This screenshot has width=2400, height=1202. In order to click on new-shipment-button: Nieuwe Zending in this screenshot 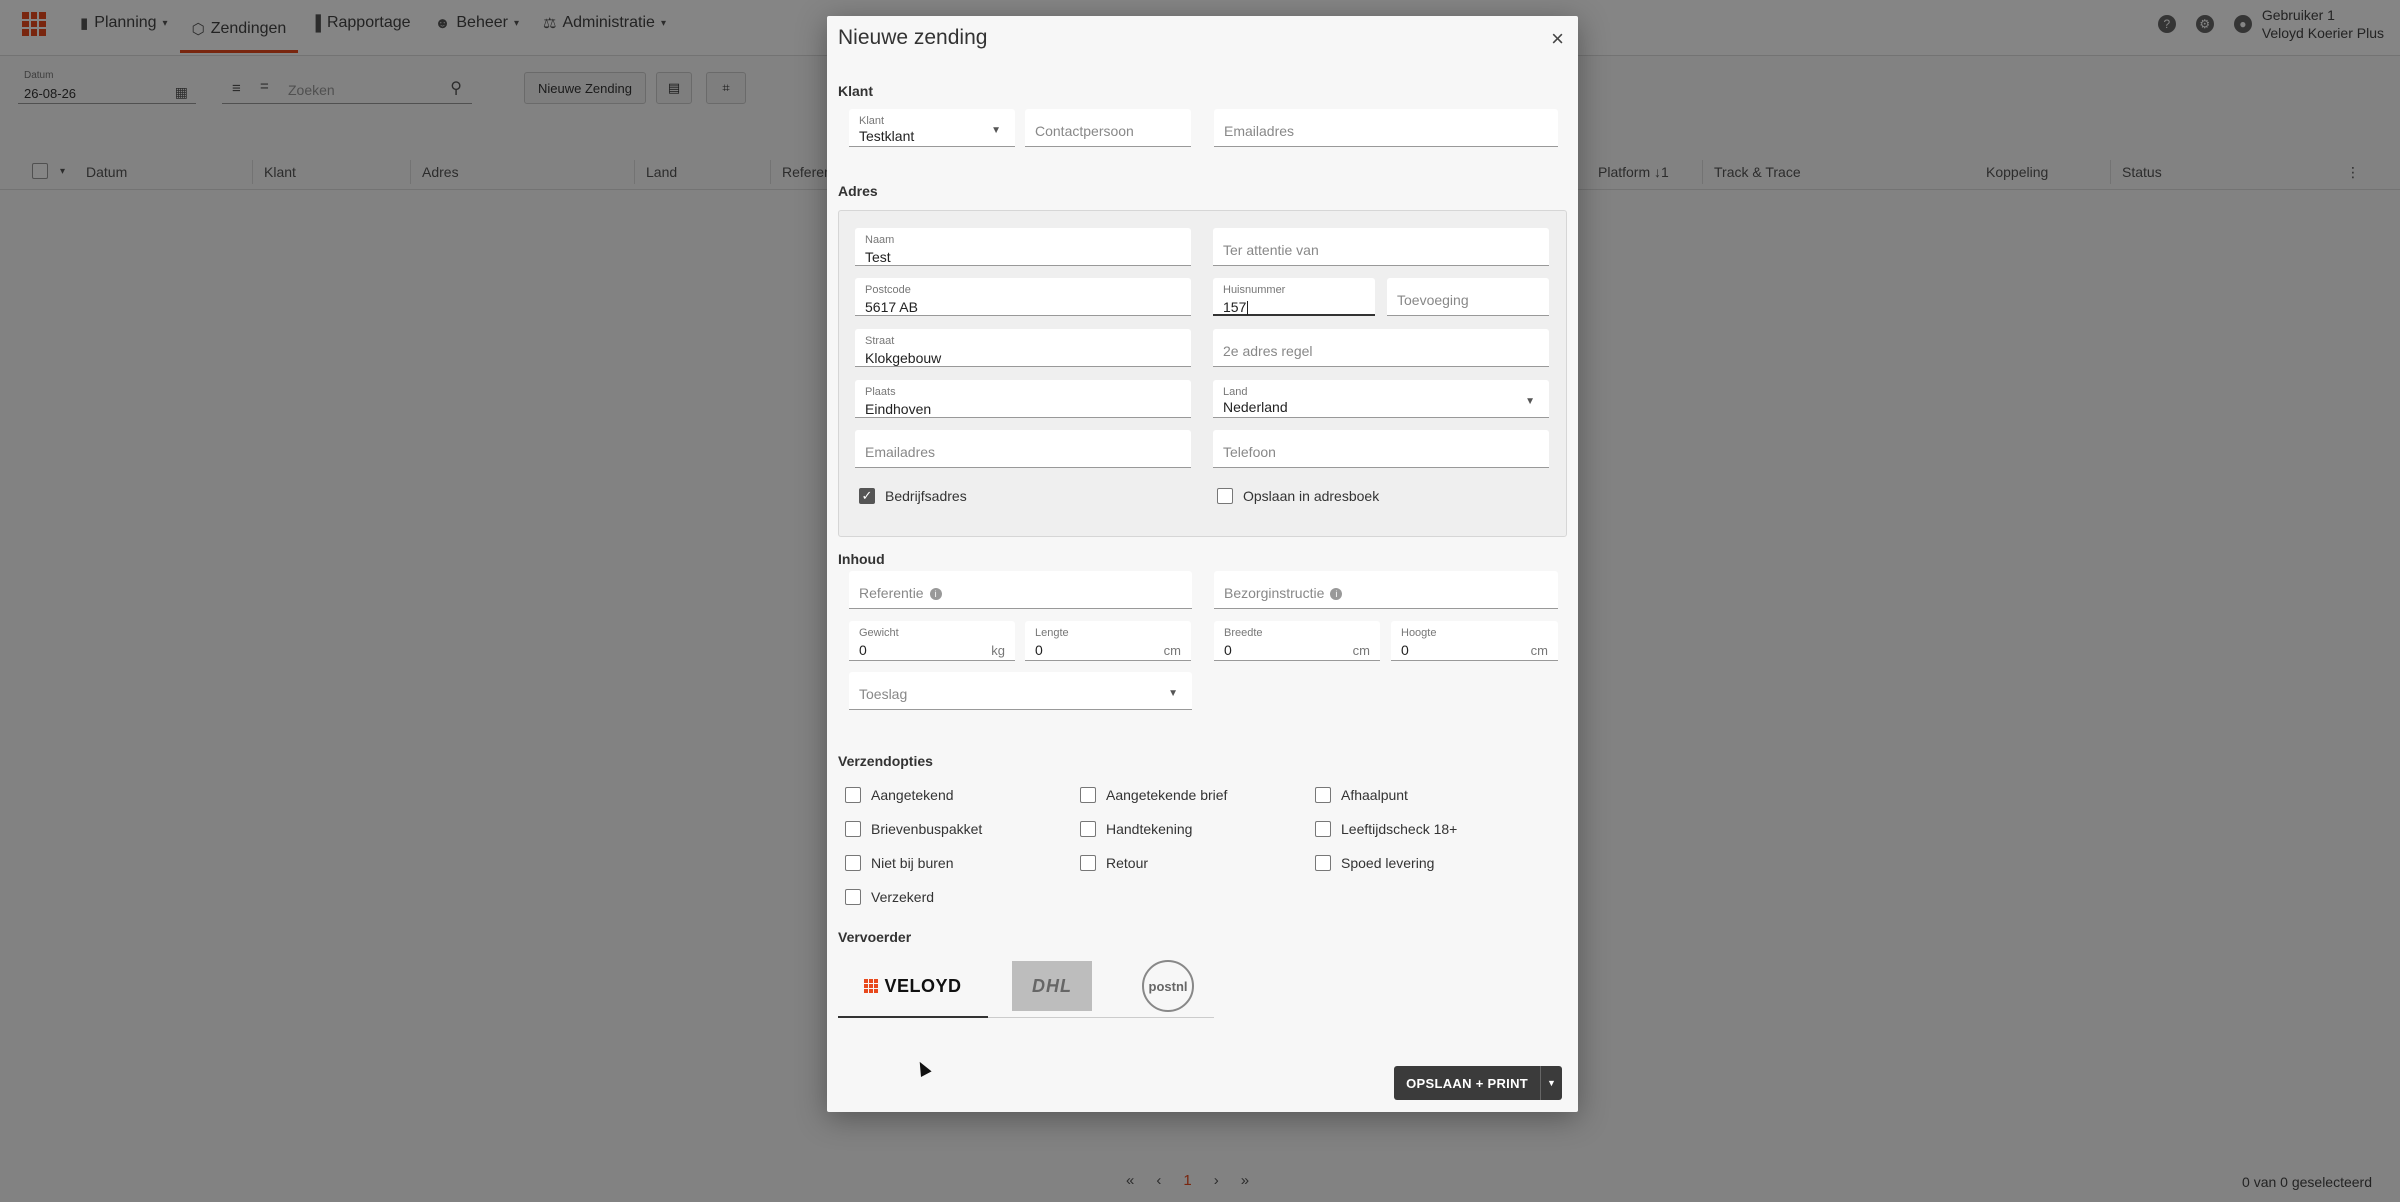, I will do `click(585, 88)`.